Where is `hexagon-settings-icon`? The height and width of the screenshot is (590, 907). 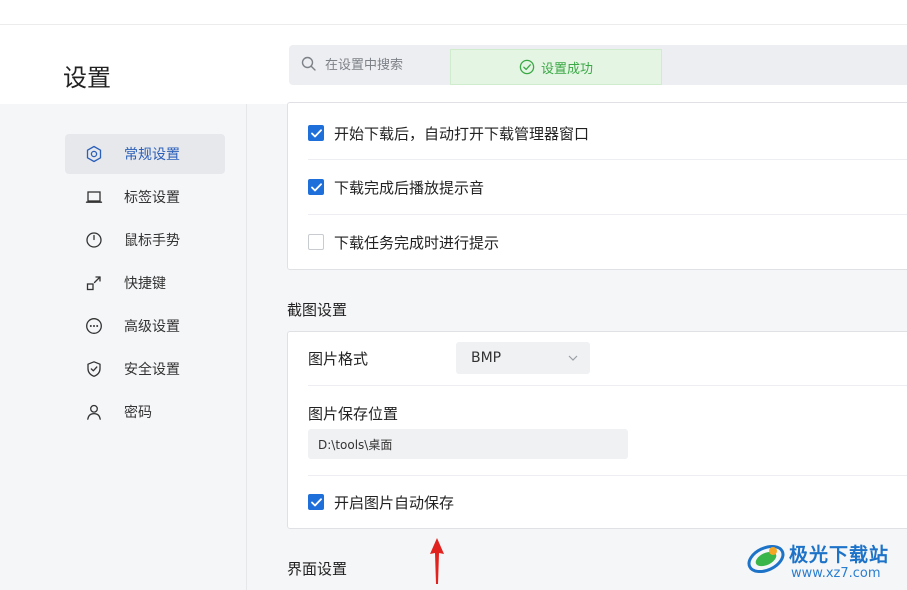 hexagon-settings-icon is located at coordinates (94, 154).